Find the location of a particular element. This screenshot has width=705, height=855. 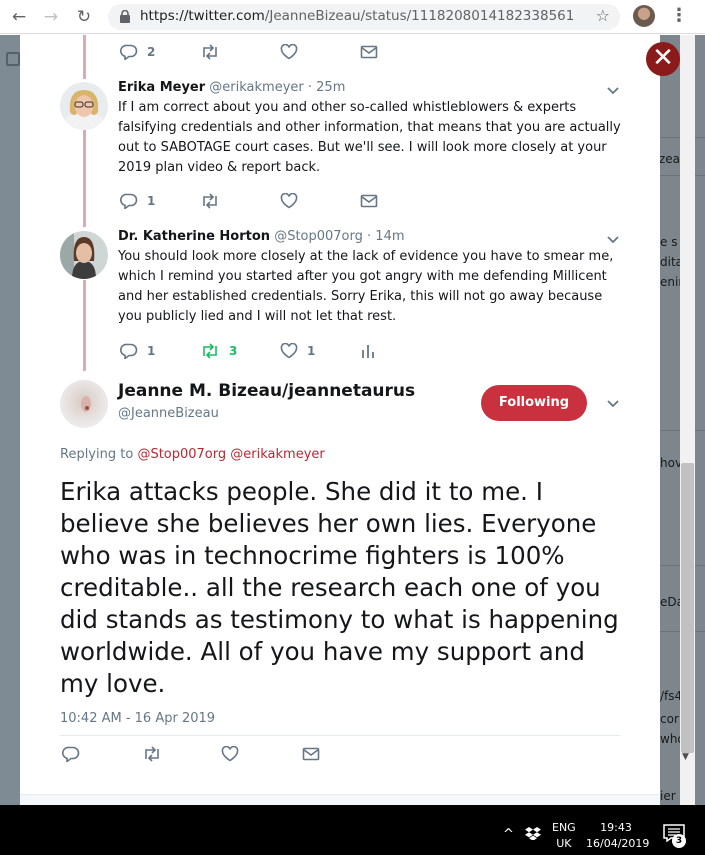

profile-avatar is located at coordinates (644, 16).